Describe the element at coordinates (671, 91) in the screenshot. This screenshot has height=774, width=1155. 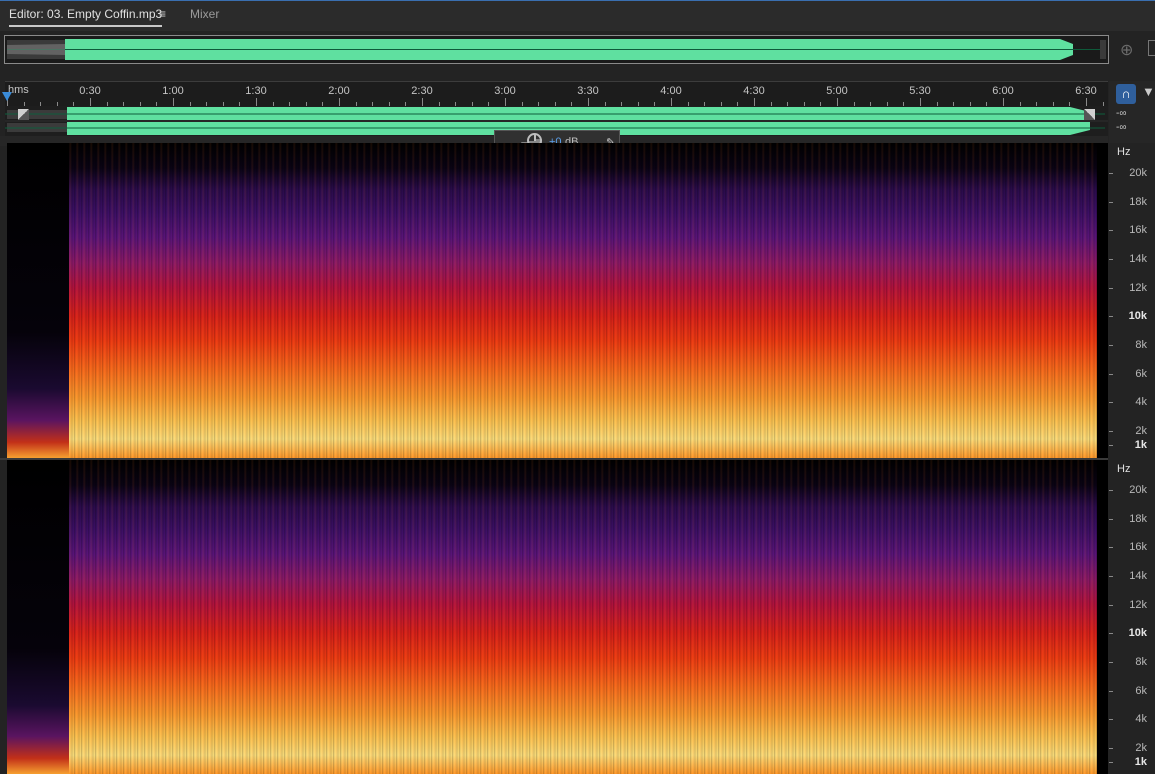
I see `ruler-label: 4:00` at that location.